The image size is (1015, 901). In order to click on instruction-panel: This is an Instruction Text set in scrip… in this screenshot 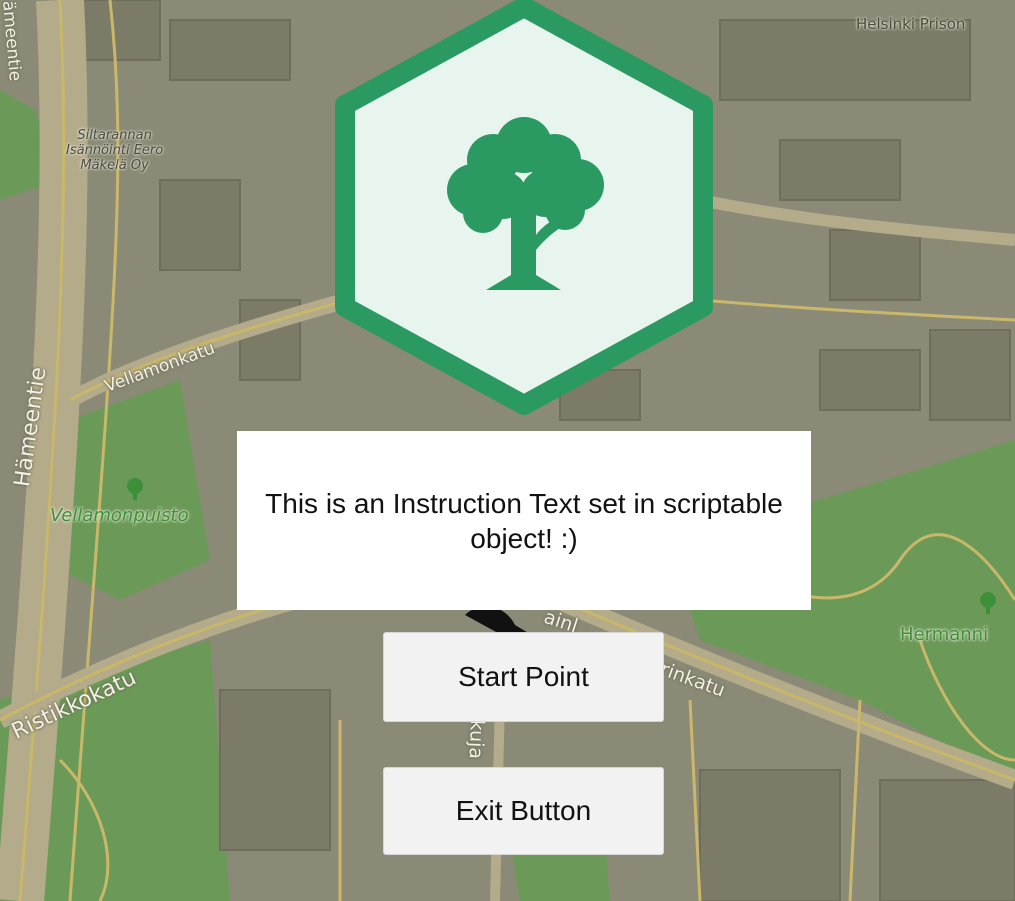, I will do `click(524, 520)`.